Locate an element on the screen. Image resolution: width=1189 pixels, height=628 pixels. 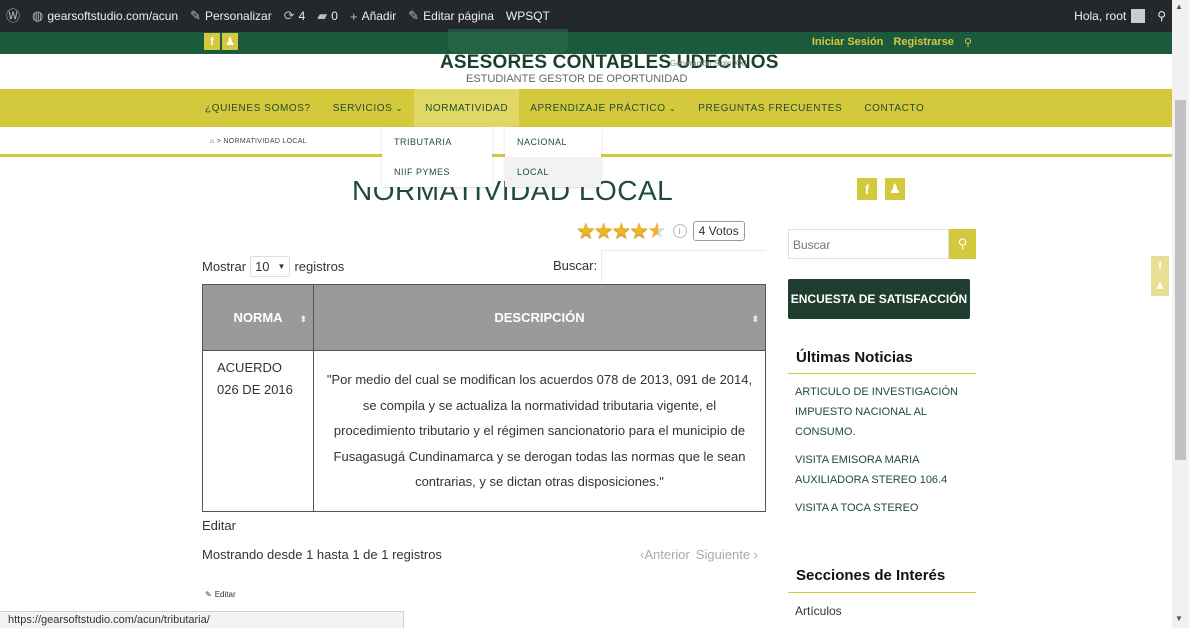
rating-widget: ★ ★ ★ ★ ★ i 4 Votos is located at coordinates (660, 231).